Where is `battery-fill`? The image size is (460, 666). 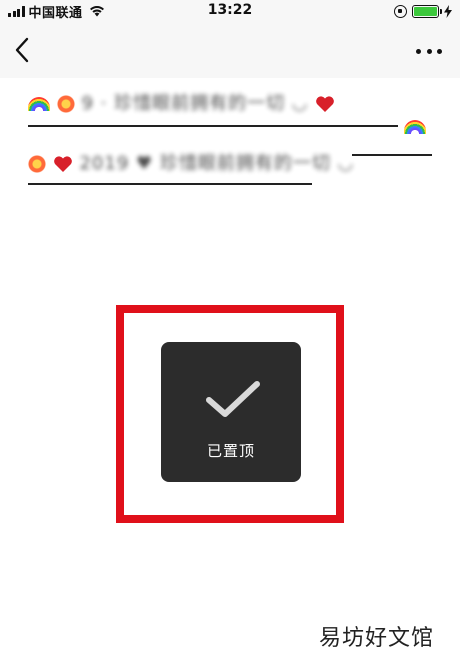
battery-fill is located at coordinates (425, 11).